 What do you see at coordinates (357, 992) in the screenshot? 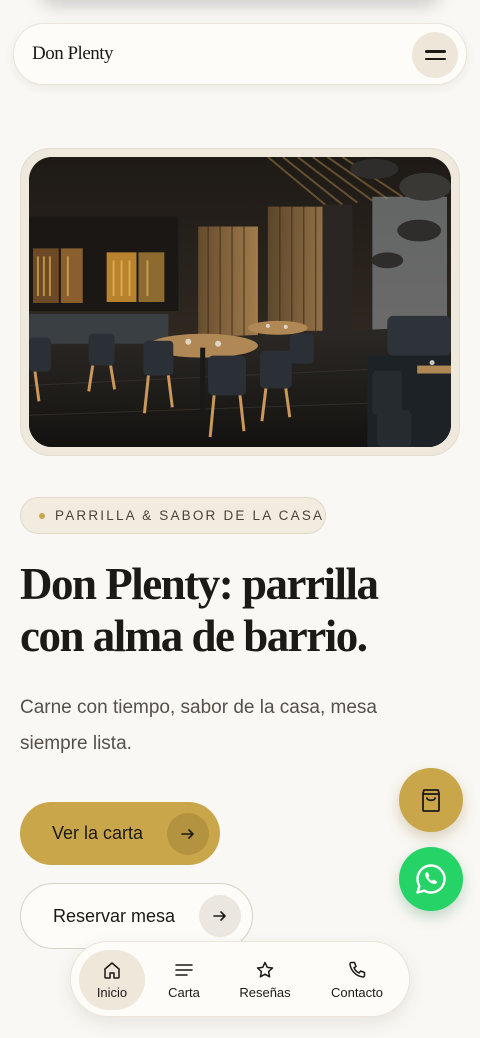
I see `nav-label-contacto: Contacto` at bounding box center [357, 992].